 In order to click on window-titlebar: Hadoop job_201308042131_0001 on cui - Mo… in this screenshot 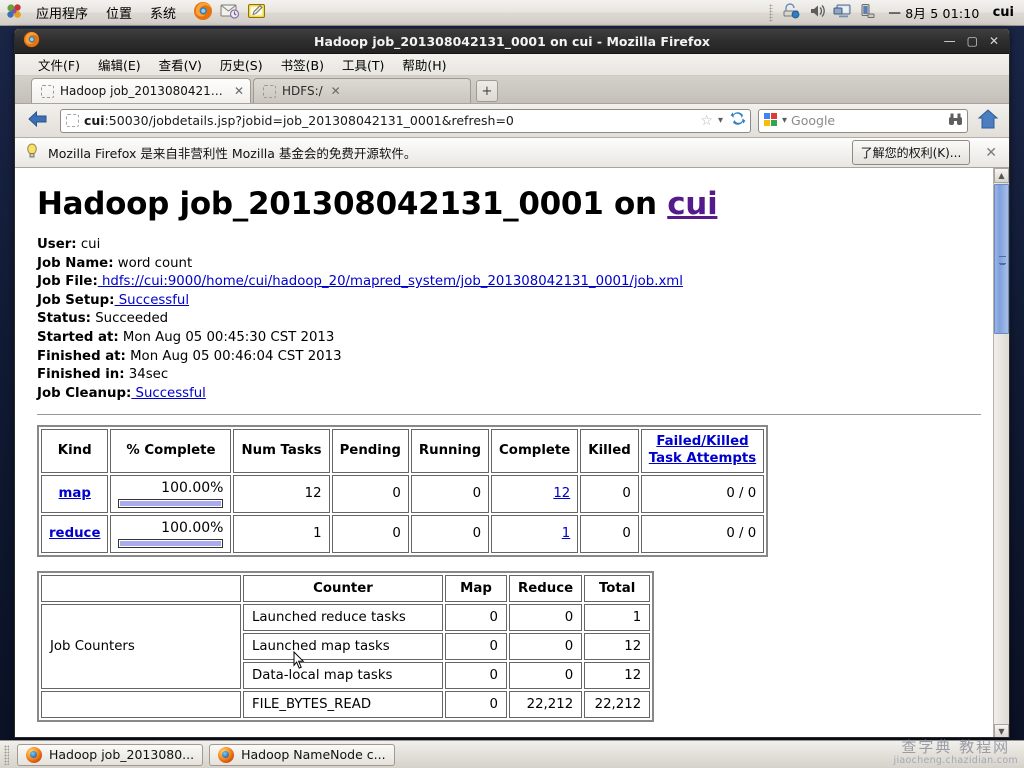, I will do `click(512, 41)`.